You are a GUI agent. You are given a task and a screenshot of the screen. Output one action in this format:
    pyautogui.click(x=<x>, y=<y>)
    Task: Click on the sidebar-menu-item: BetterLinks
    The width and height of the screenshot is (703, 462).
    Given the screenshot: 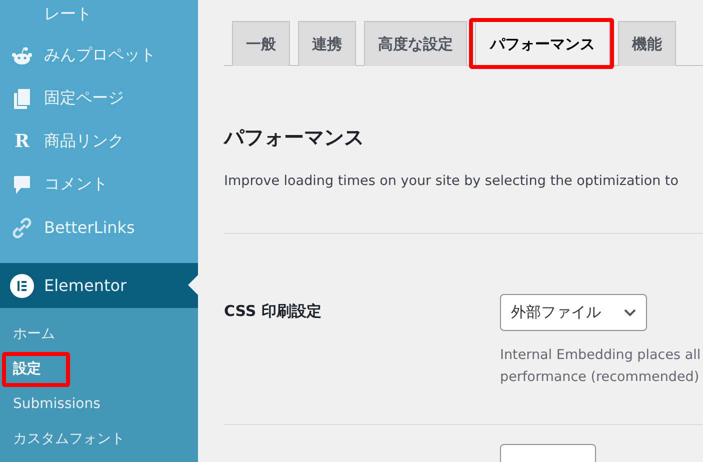 What is the action you would take?
    pyautogui.click(x=99, y=227)
    